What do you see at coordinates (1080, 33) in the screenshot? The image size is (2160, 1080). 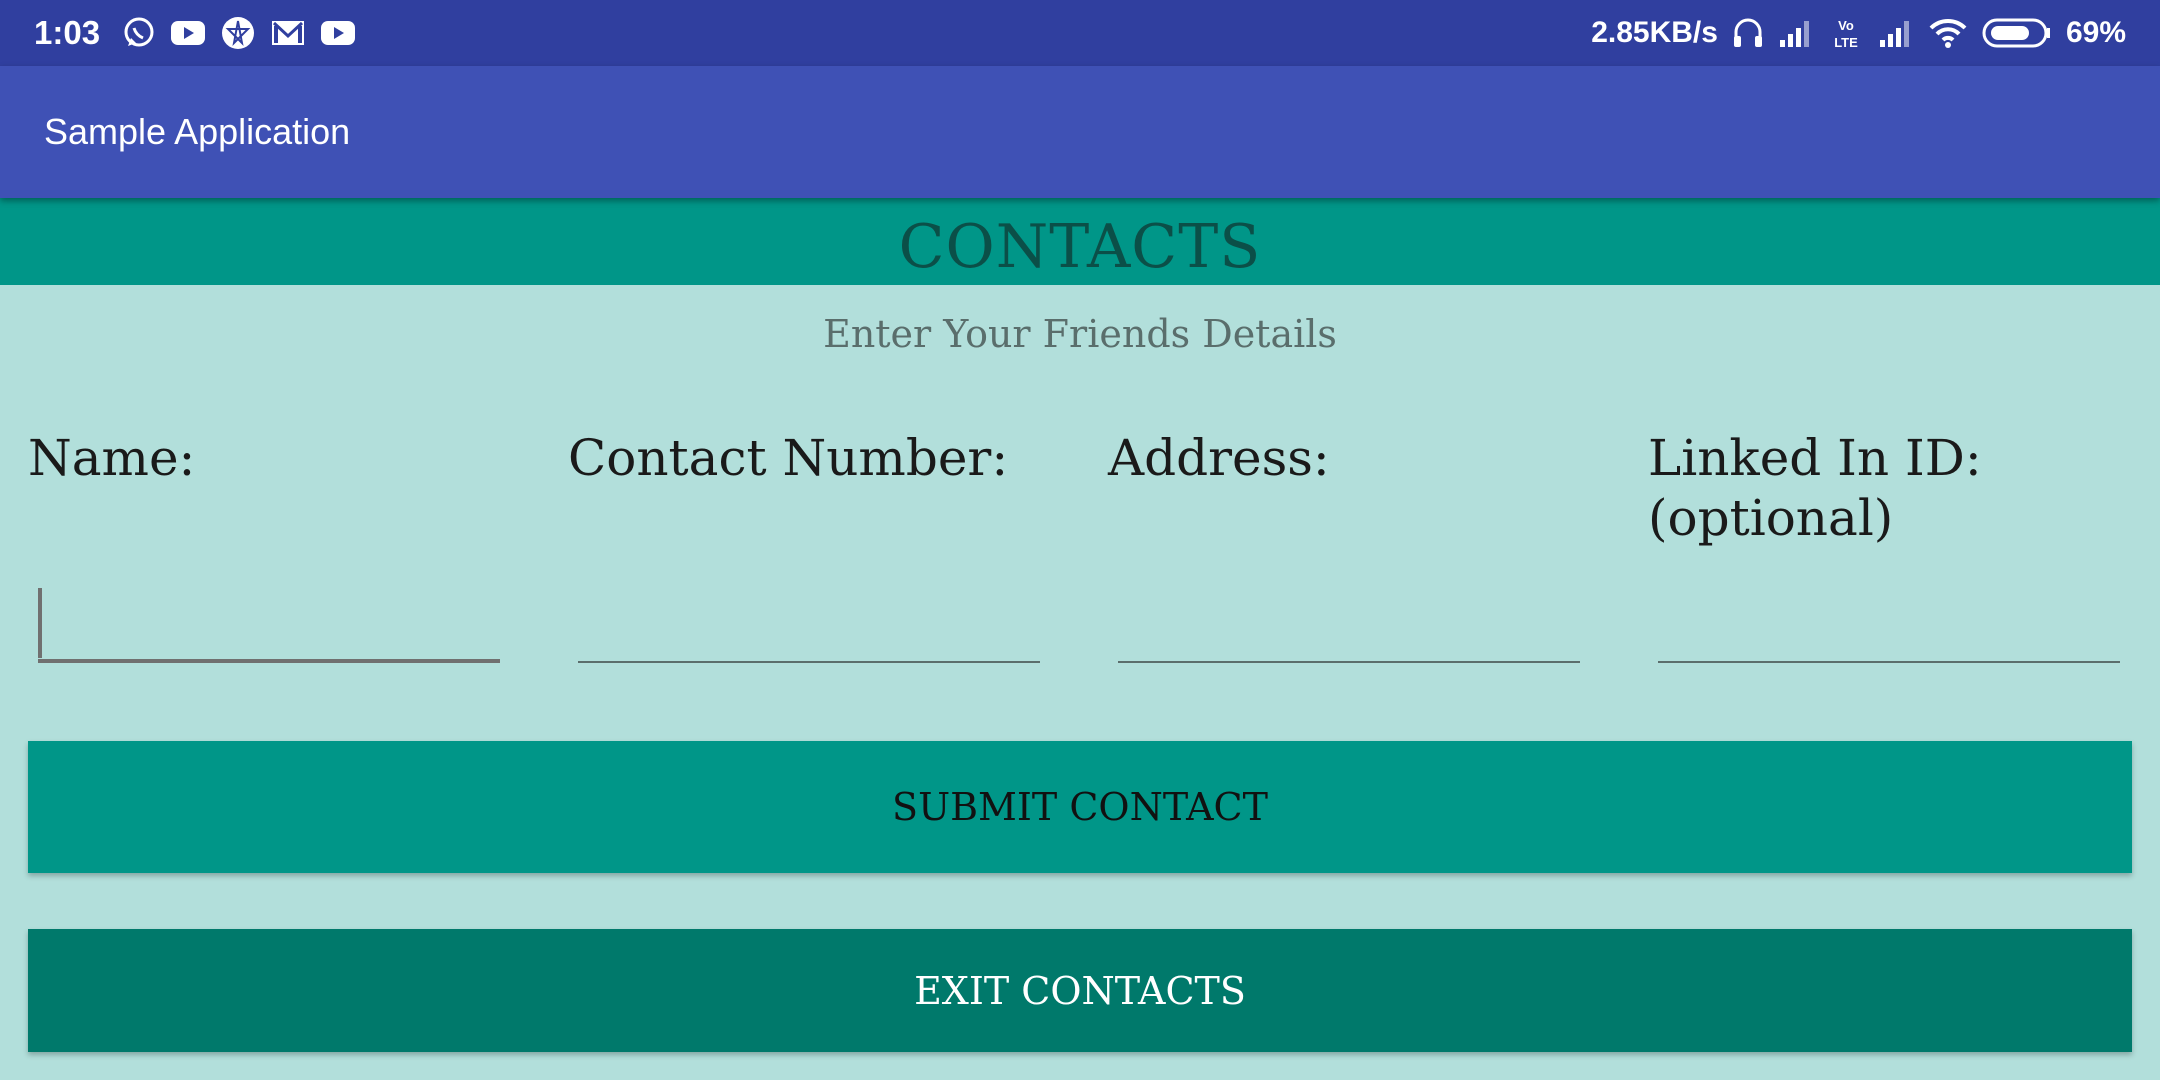 I see `status-bar: 1:03 2.85KB/s Vo LTE 69%` at bounding box center [1080, 33].